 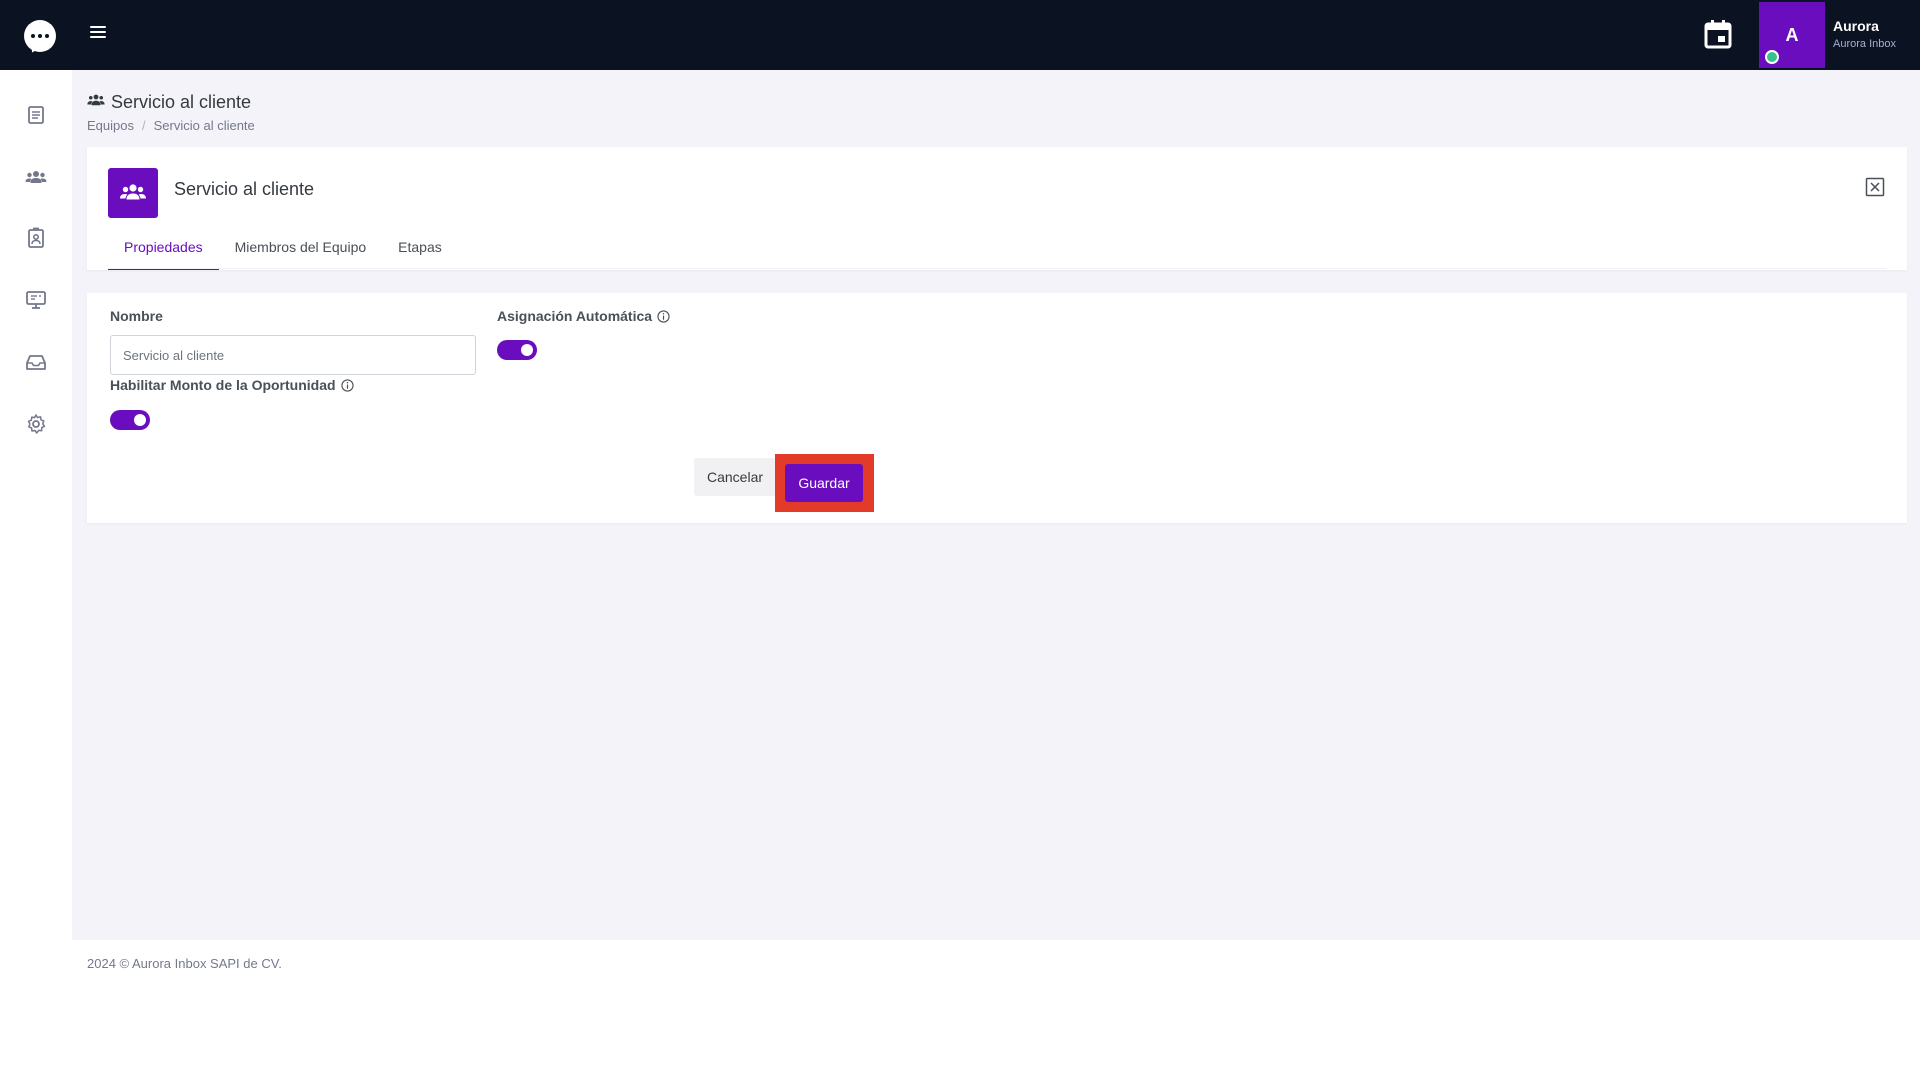 What do you see at coordinates (1875, 187) in the screenshot?
I see `close-icon` at bounding box center [1875, 187].